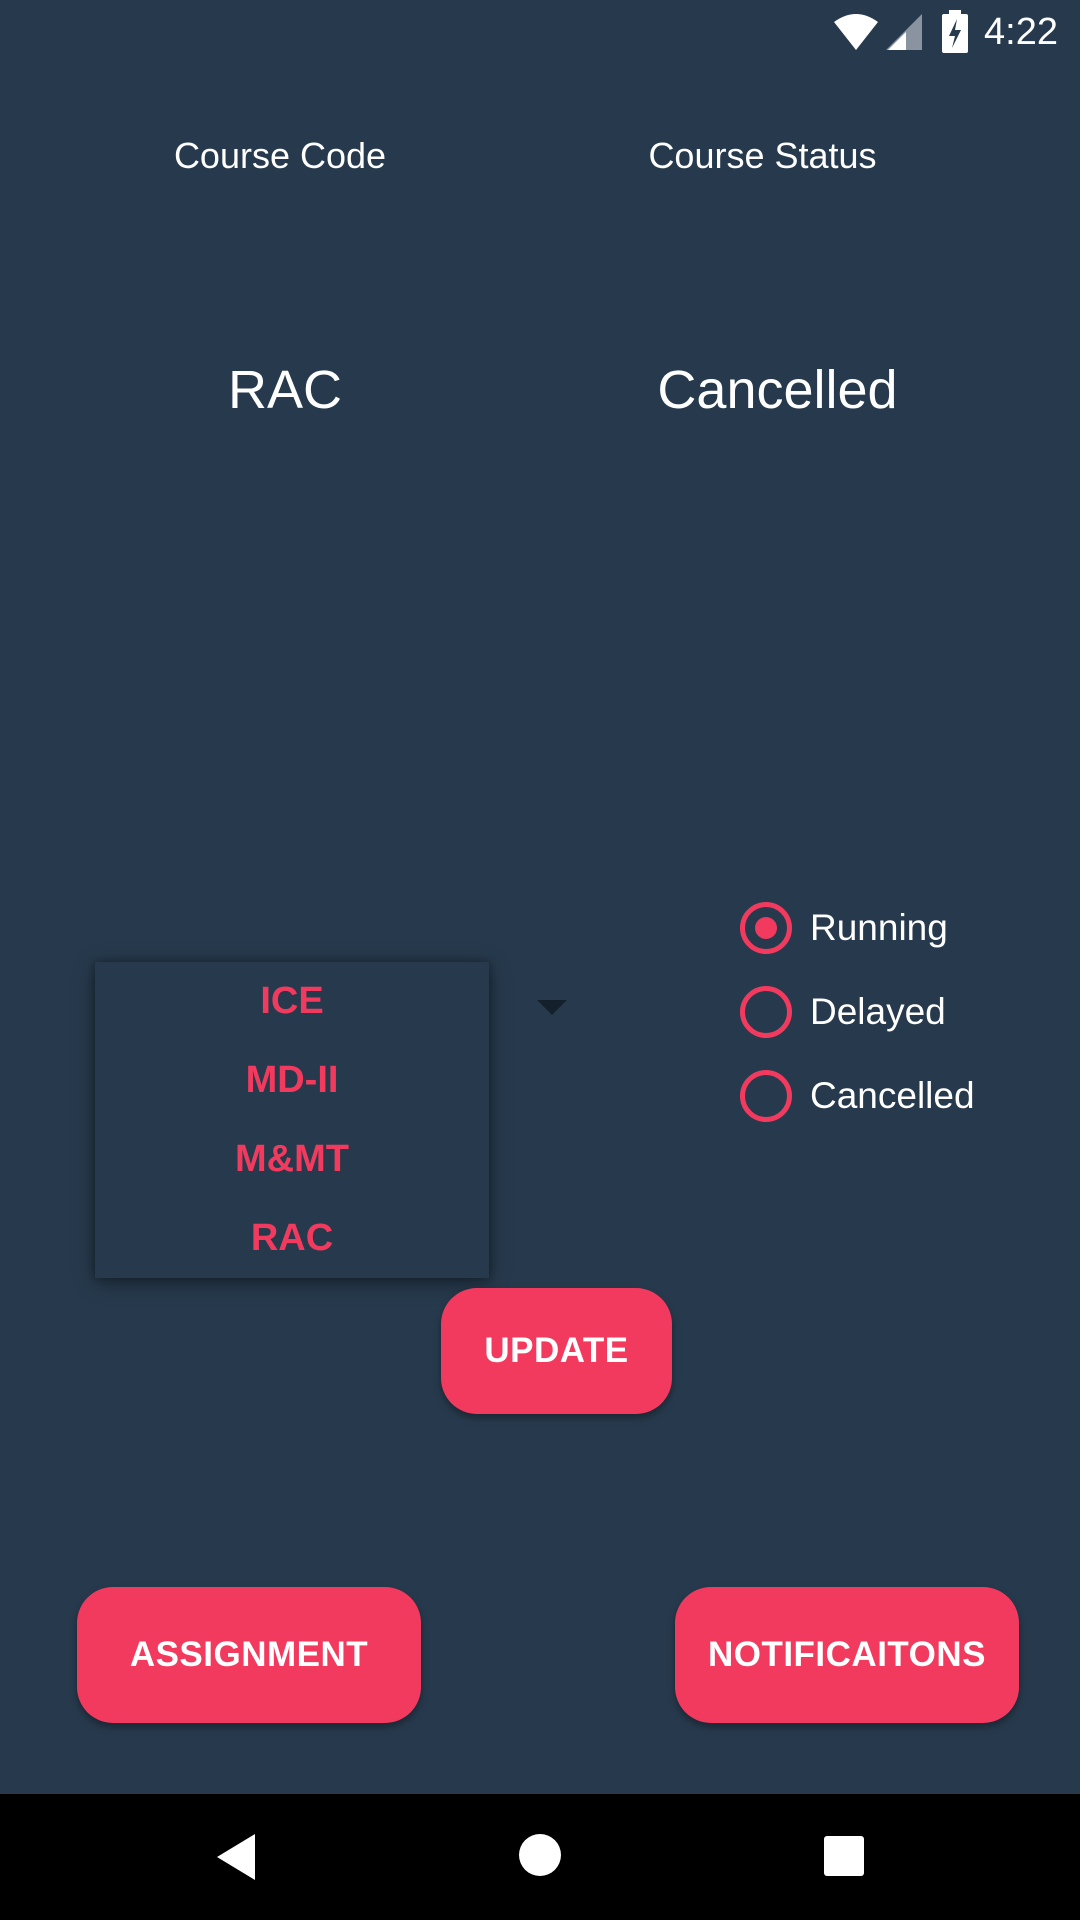 This screenshot has width=1080, height=1920. Describe the element at coordinates (878, 1011) in the screenshot. I see `radio-label-delayed: Delayed` at that location.